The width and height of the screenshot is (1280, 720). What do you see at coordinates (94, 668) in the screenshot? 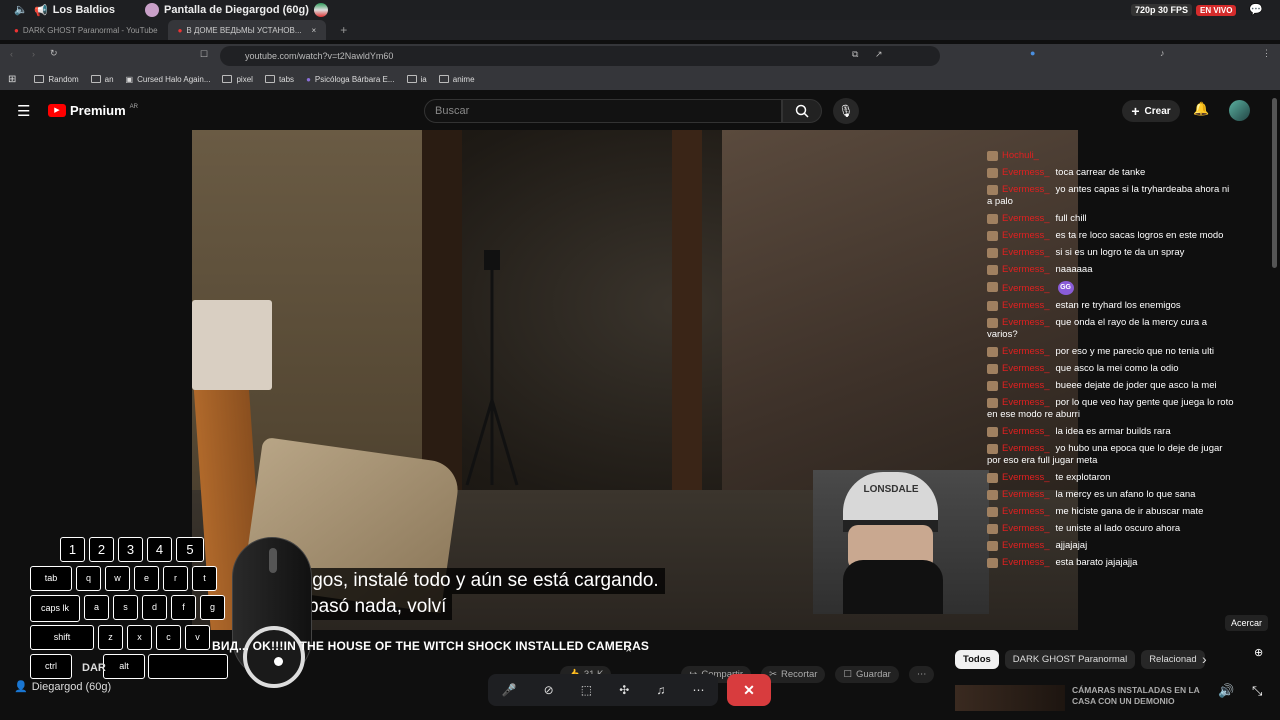
I see `channel-name: DAR` at bounding box center [94, 668].